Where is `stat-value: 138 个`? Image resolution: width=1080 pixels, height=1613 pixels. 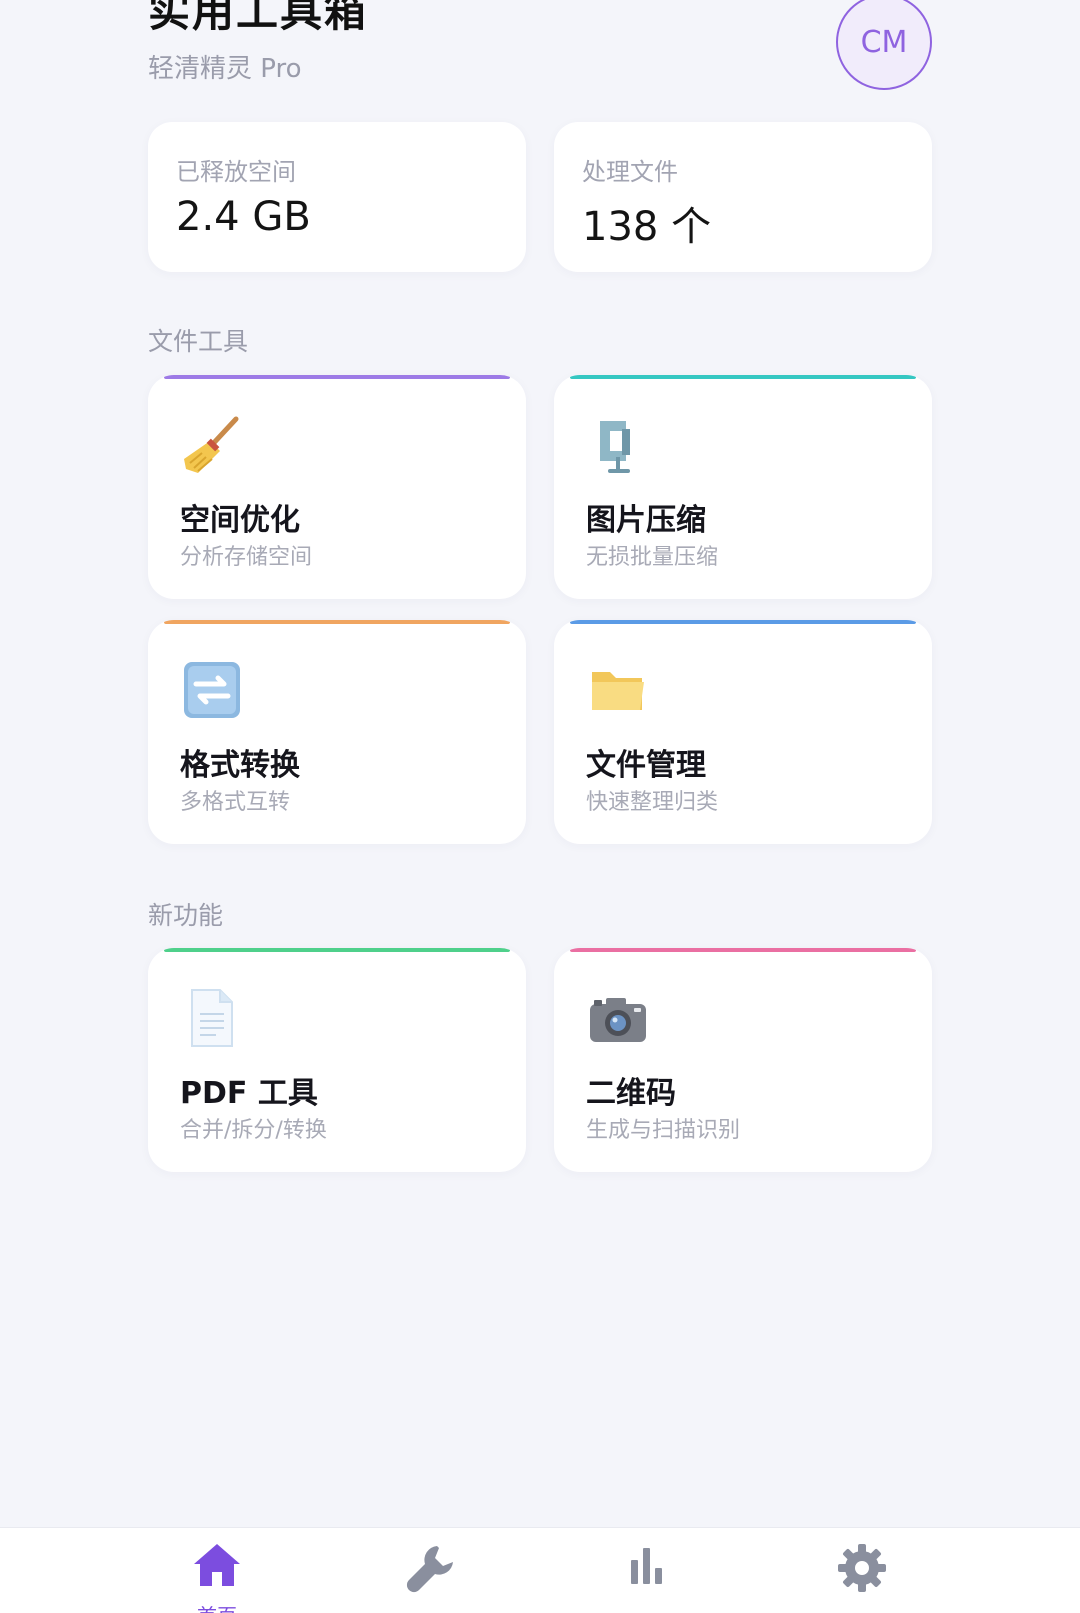 stat-value: 138 个 is located at coordinates (647, 227).